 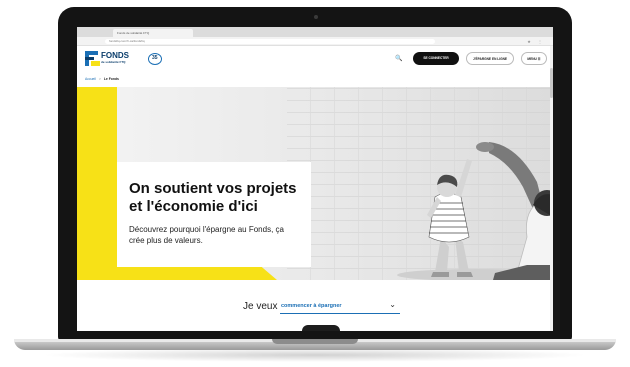 I want to click on logo-wordmark: FONDS de solidarité FTQ, so click(x=115, y=58).